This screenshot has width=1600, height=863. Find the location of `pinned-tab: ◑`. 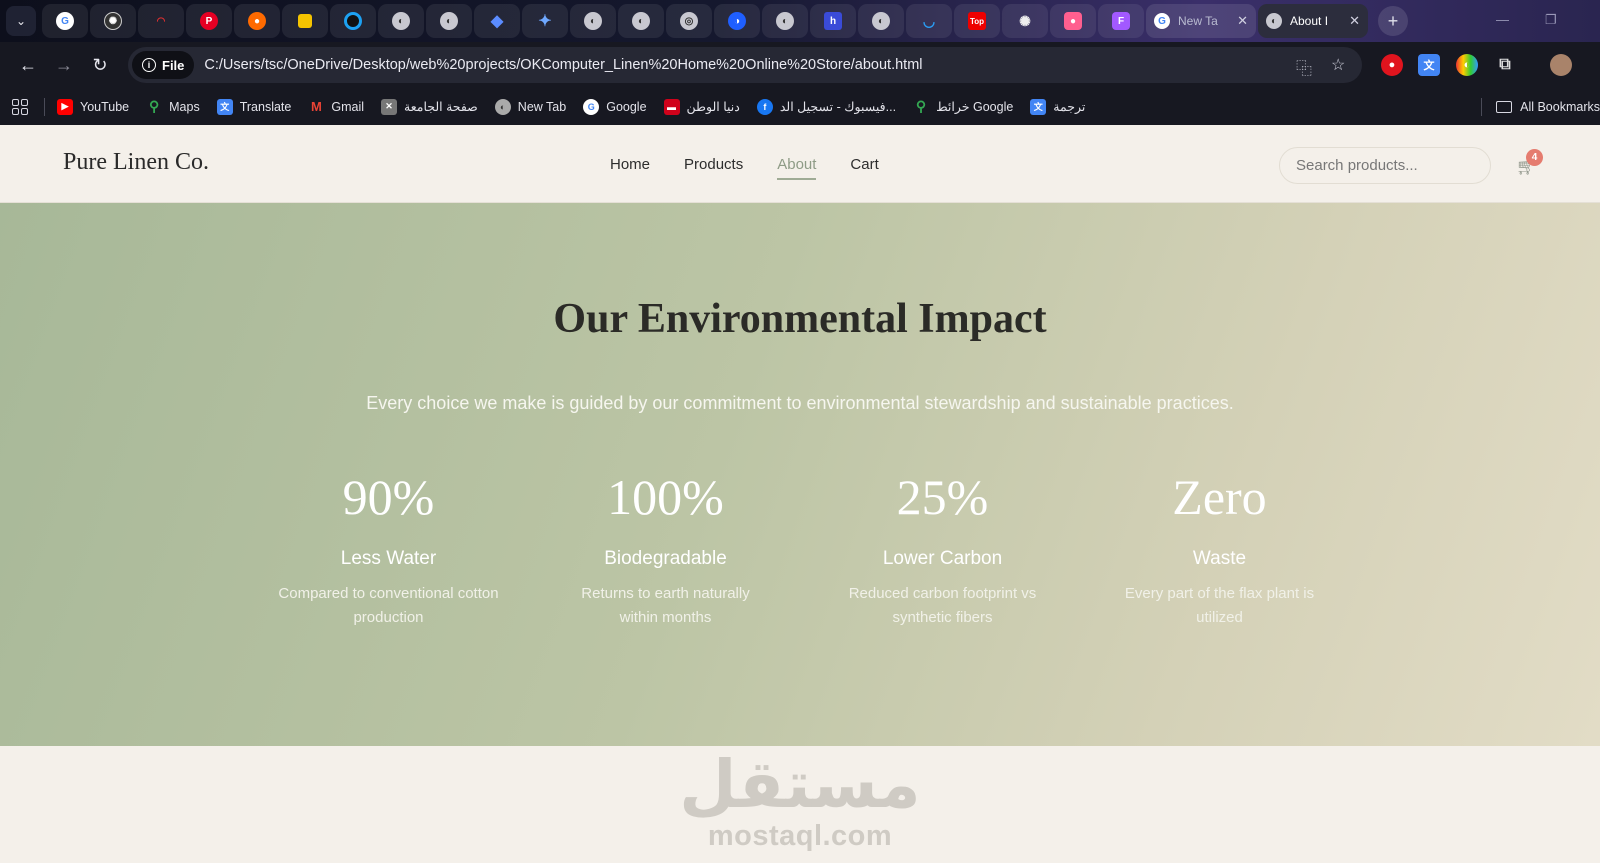

pinned-tab: ◑ is located at coordinates (737, 21).